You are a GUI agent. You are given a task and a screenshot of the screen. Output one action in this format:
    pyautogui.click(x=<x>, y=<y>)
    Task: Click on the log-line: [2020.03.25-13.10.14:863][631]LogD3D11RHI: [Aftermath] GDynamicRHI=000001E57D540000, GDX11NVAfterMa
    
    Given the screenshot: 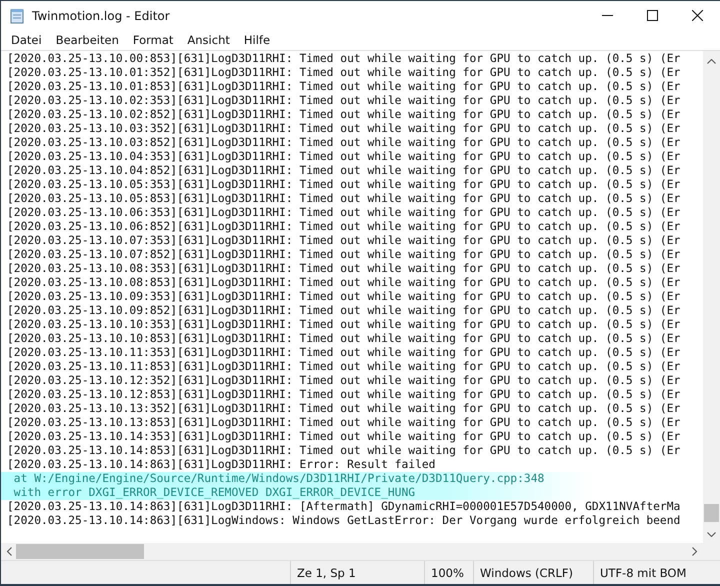 What is the action you would take?
    pyautogui.click(x=343, y=506)
    